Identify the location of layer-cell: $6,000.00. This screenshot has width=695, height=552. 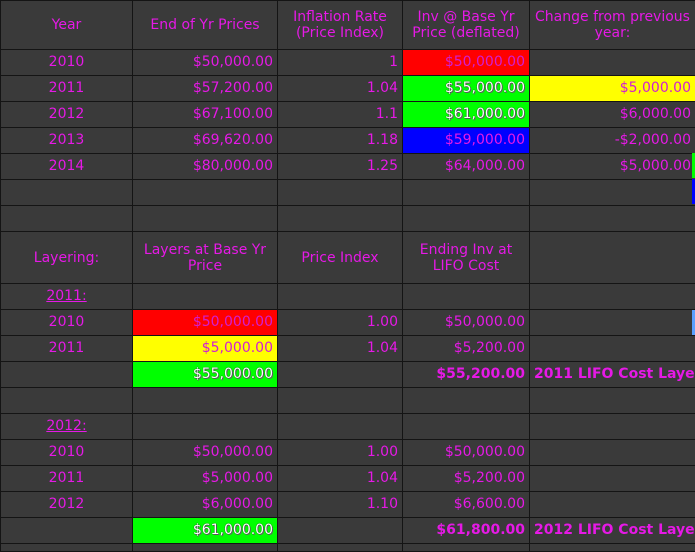
(205, 505).